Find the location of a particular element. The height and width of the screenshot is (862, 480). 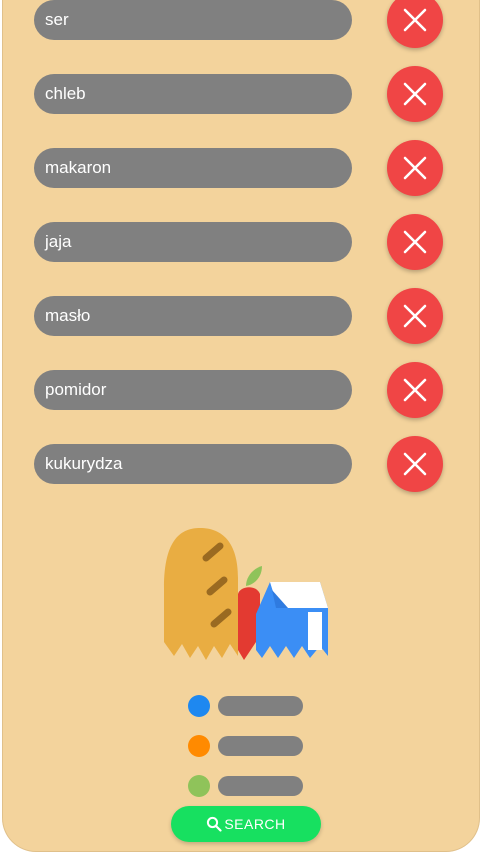

ingredient-row: jaja is located at coordinates (244, 248).